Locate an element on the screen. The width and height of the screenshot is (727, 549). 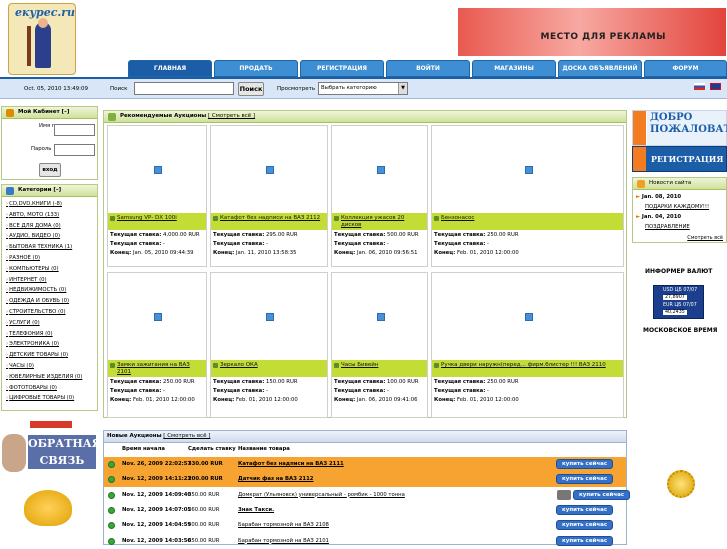
face-image is located at coordinates (14, 453).